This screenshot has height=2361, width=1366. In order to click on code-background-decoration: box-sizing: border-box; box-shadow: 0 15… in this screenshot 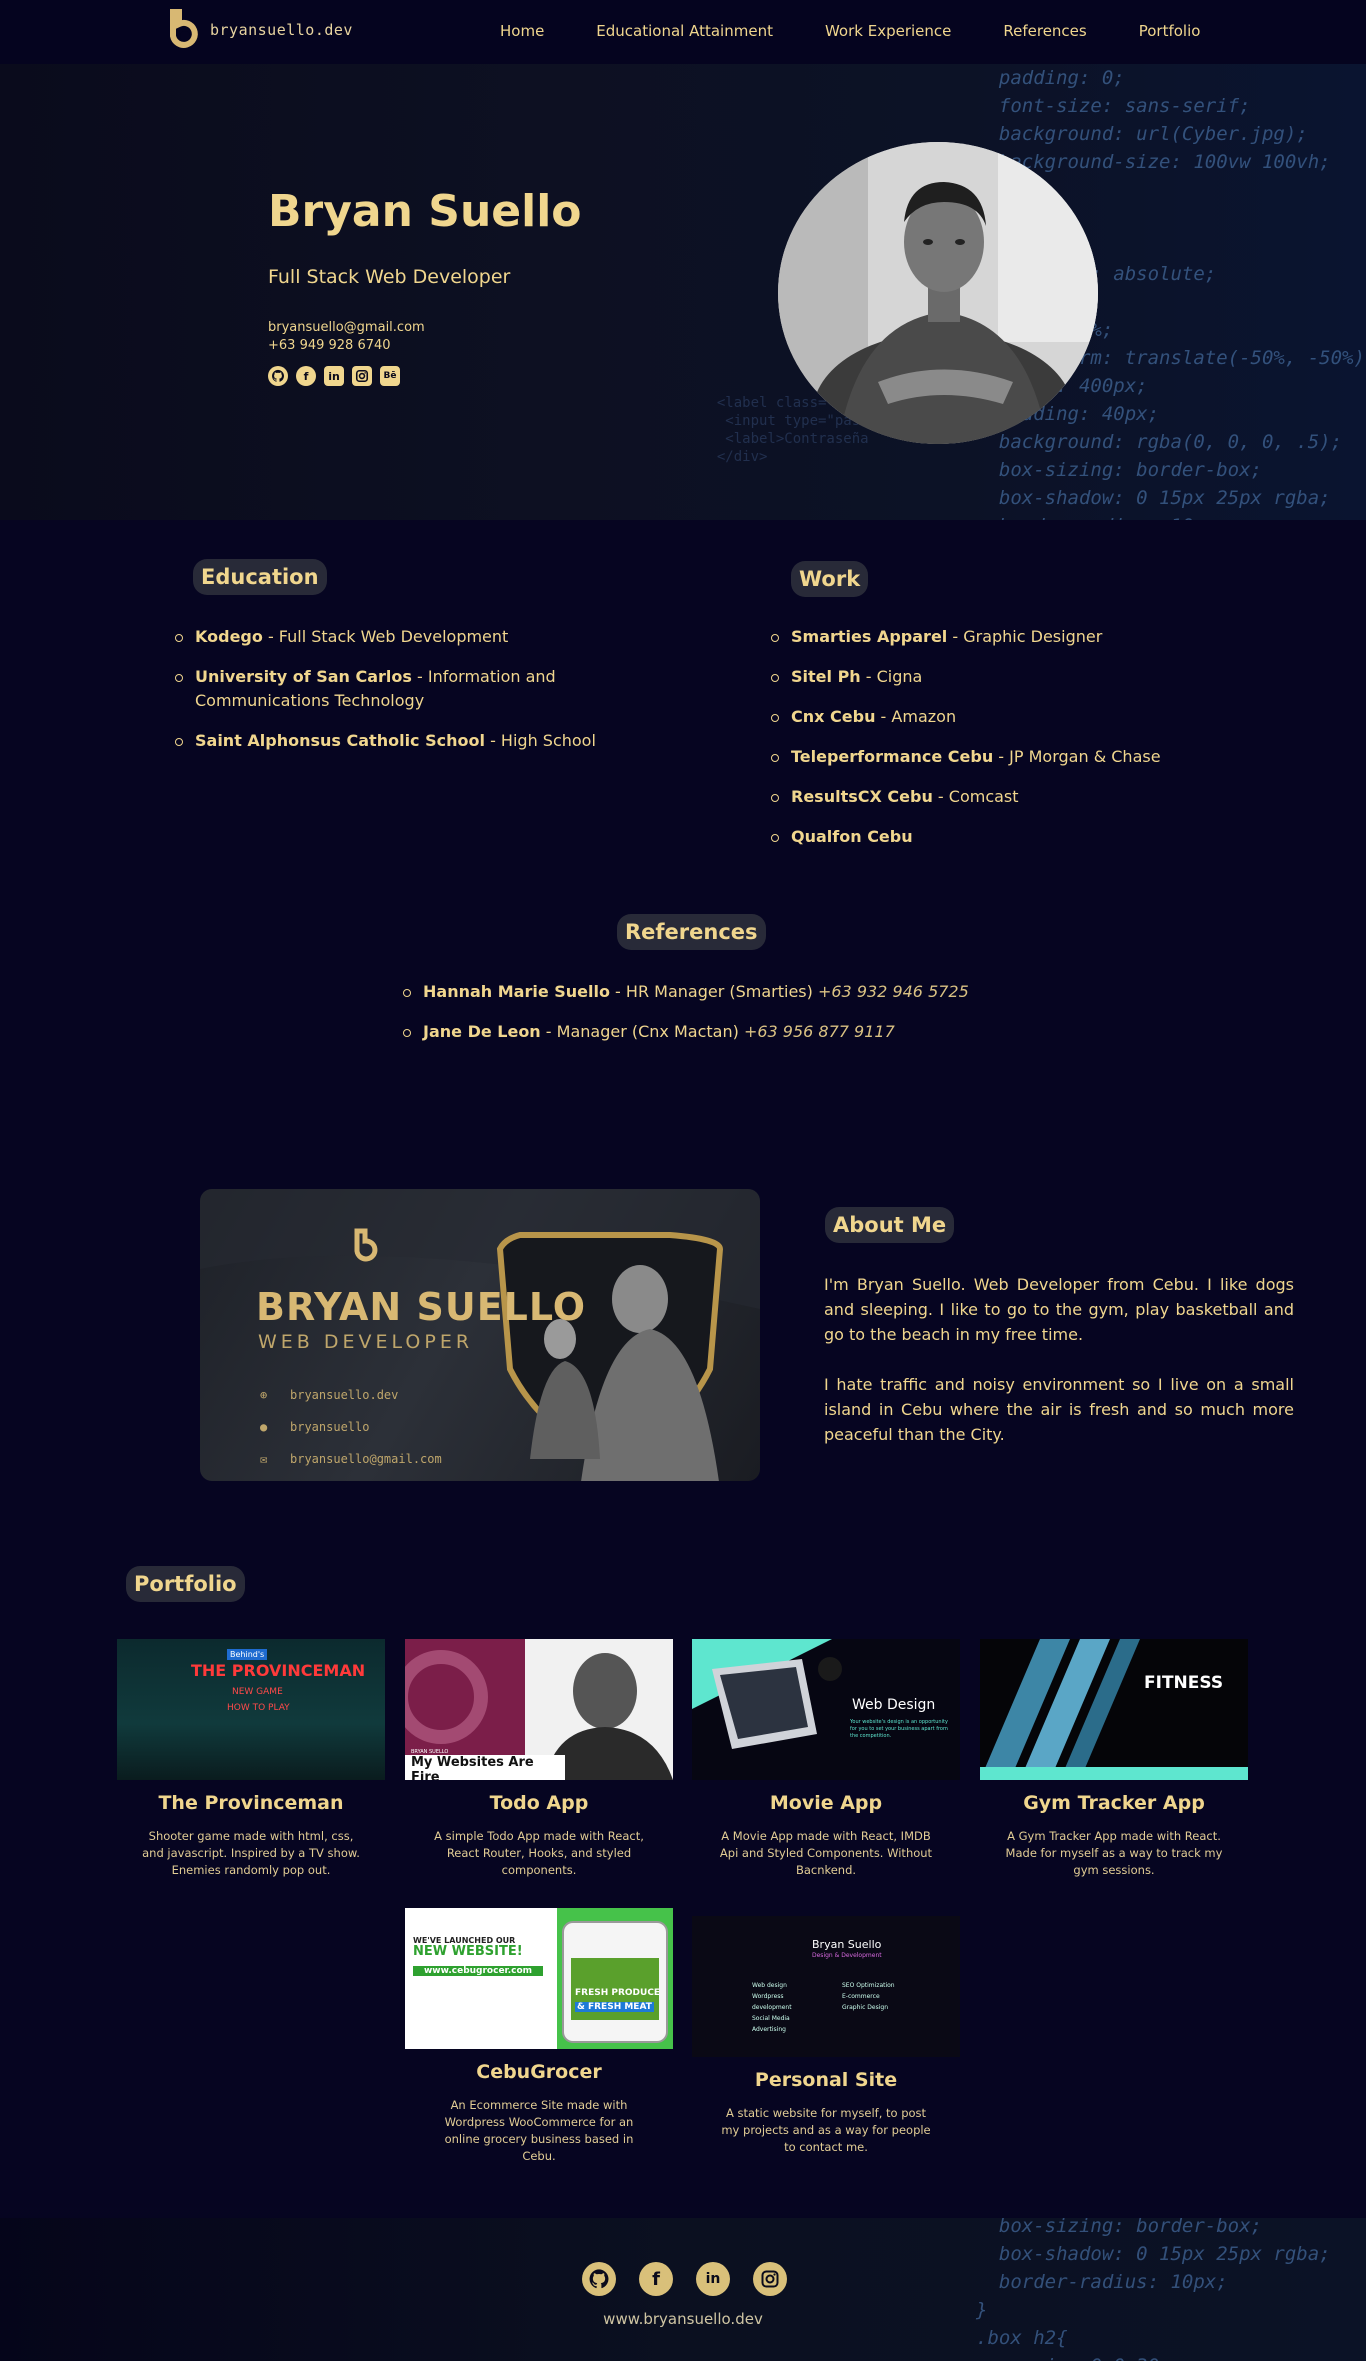, I will do `click(1153, 2289)`.